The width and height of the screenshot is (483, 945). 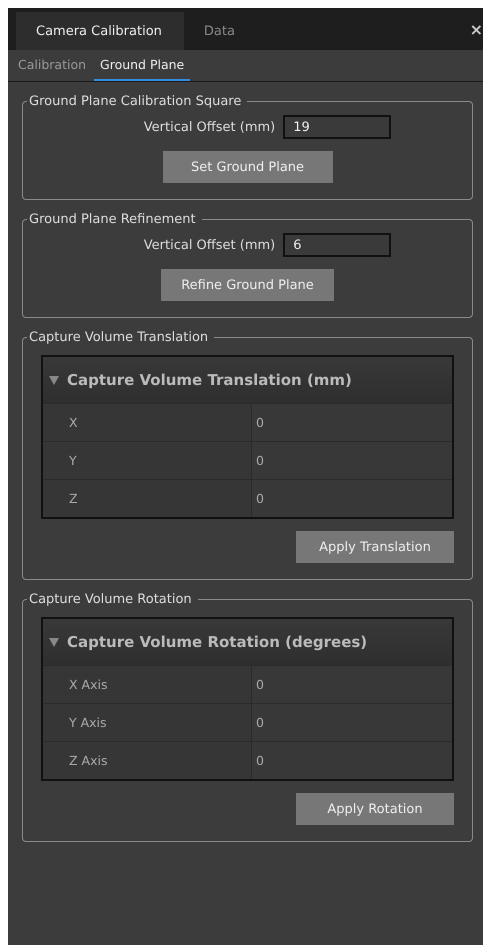 I want to click on table-header: Capture Volume Rotation (degrees), so click(x=247, y=642).